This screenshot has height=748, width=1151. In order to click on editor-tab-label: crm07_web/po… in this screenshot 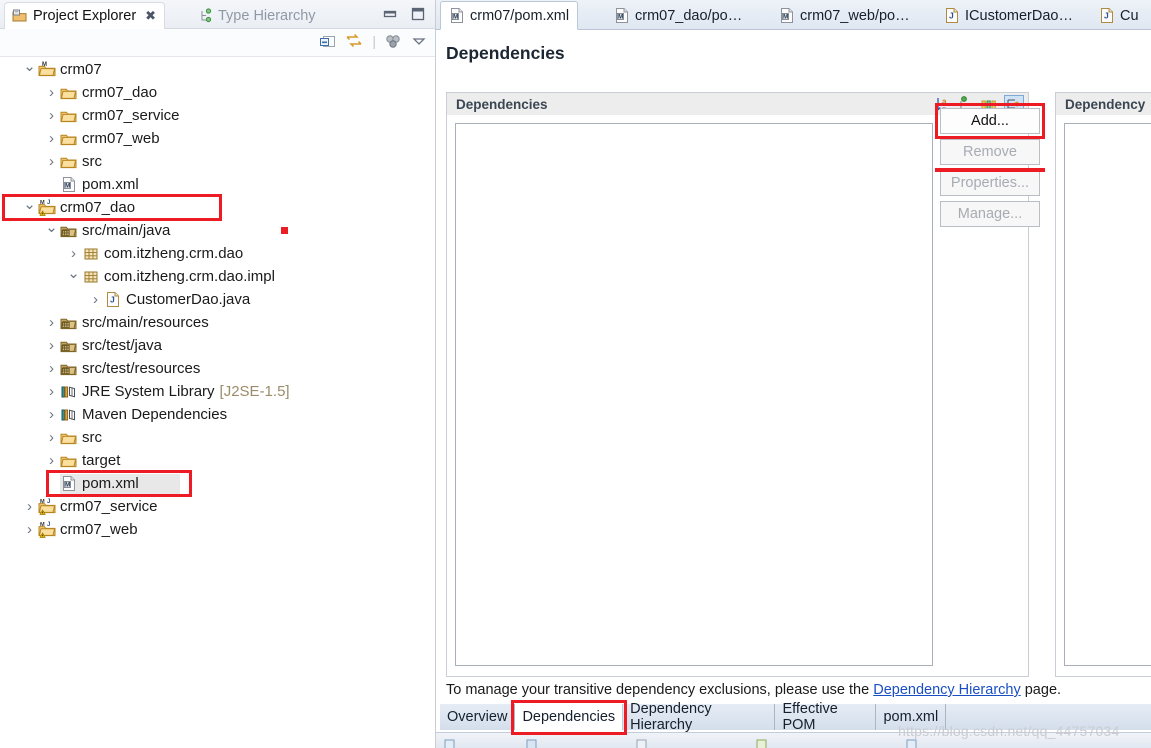, I will do `click(855, 15)`.